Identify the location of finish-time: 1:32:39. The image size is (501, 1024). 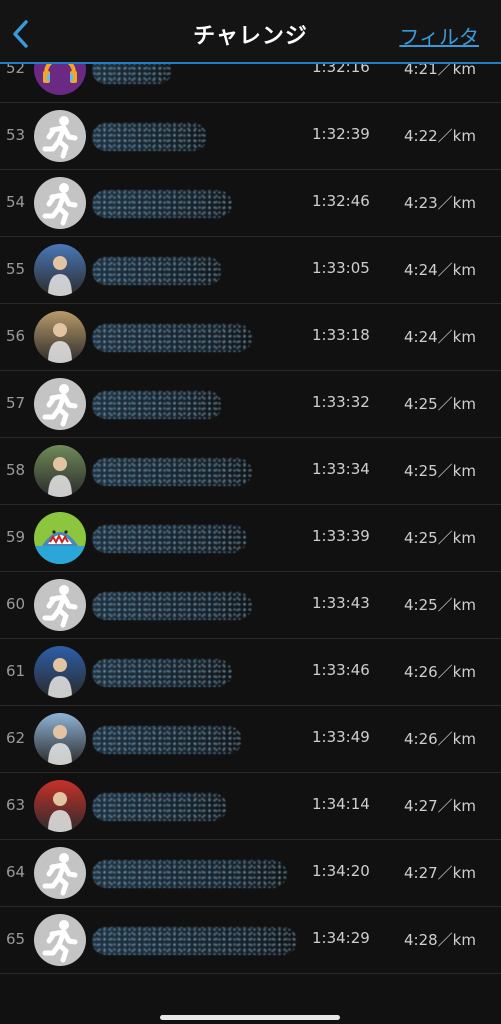
(341, 134).